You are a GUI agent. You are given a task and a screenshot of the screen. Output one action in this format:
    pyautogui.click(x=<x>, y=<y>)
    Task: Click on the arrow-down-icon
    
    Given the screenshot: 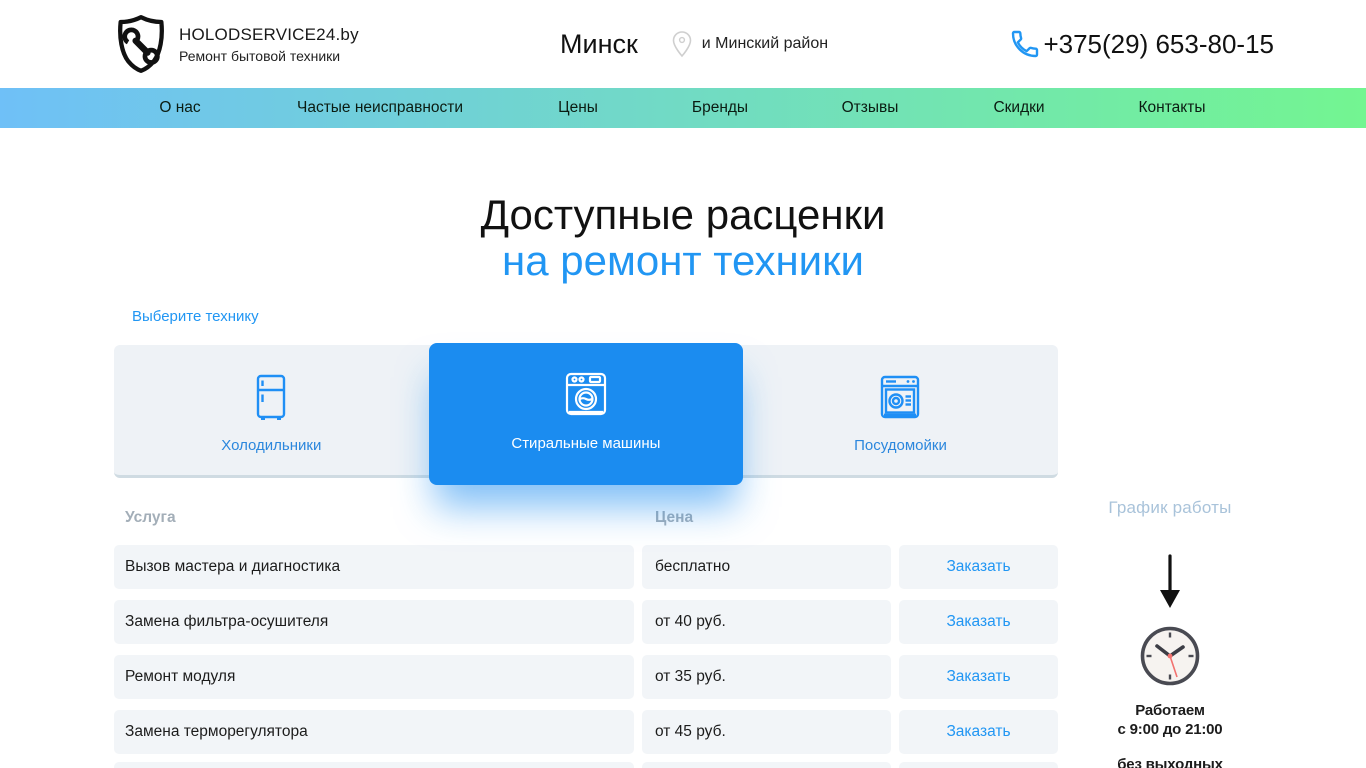 What is the action you would take?
    pyautogui.click(x=1170, y=581)
    